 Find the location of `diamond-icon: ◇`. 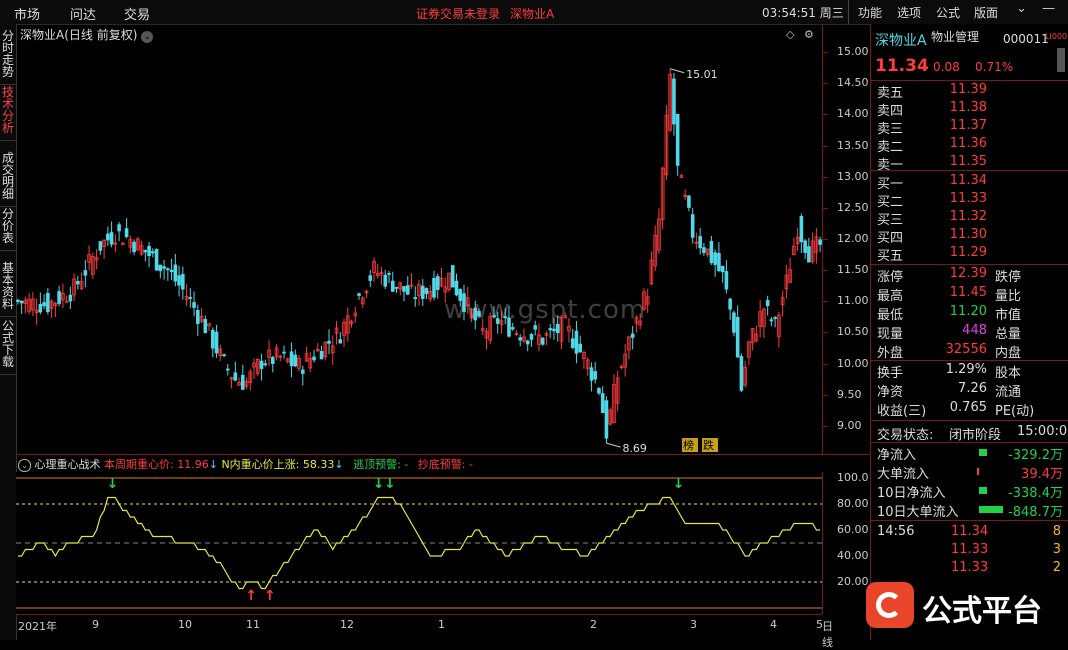

diamond-icon: ◇ is located at coordinates (790, 34).